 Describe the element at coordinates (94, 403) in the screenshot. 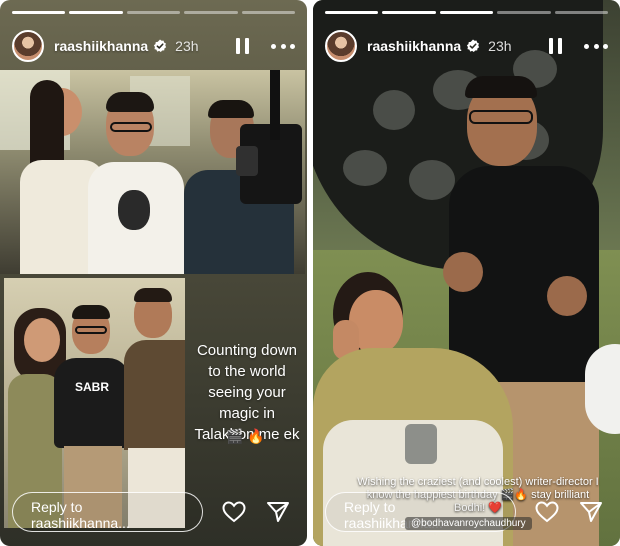

I see `story-photo-group: SABR` at that location.